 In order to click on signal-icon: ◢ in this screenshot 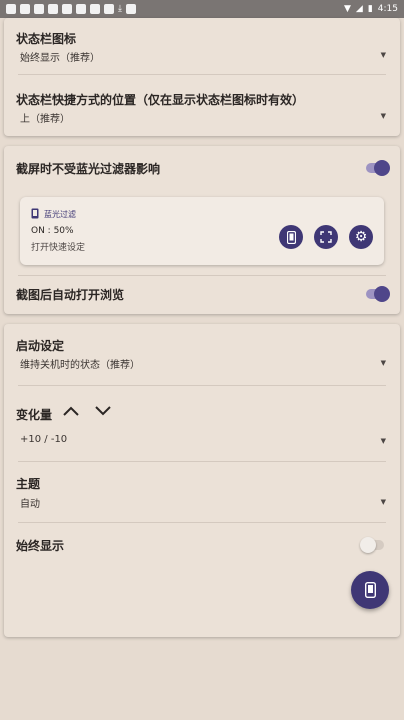, I will do `click(359, 9)`.